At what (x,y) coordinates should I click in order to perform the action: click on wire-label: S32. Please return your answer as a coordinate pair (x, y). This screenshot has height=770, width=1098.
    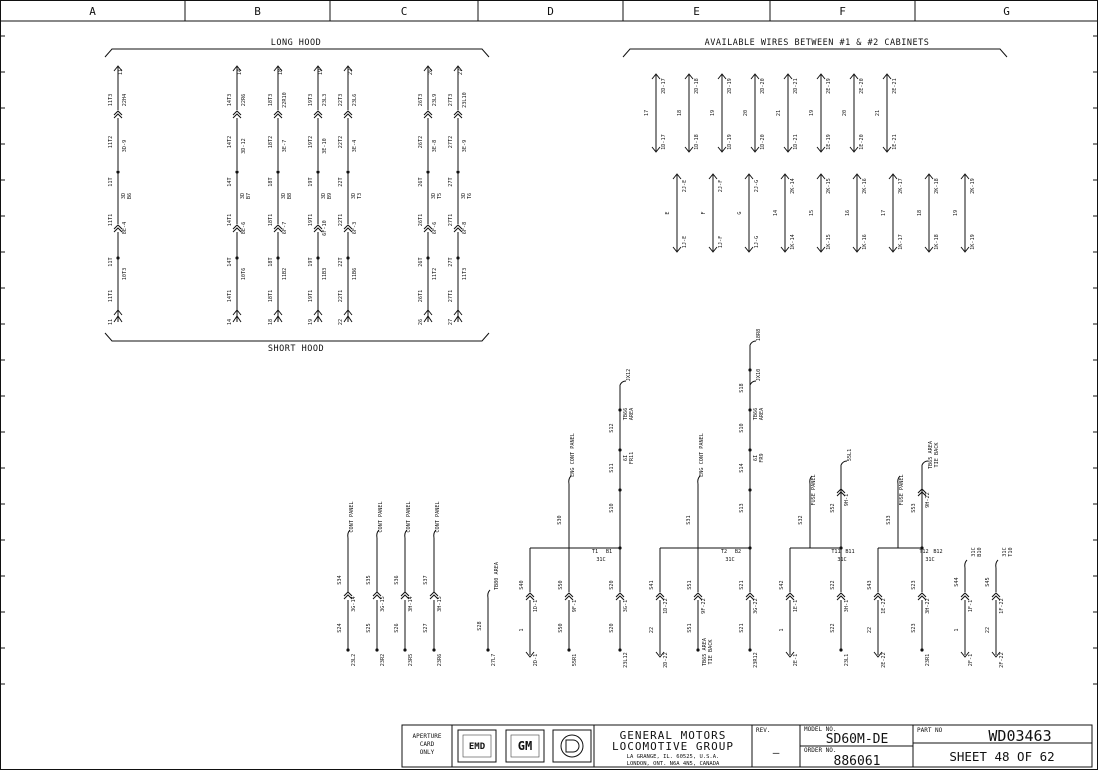
    Looking at the image, I should click on (801, 519).